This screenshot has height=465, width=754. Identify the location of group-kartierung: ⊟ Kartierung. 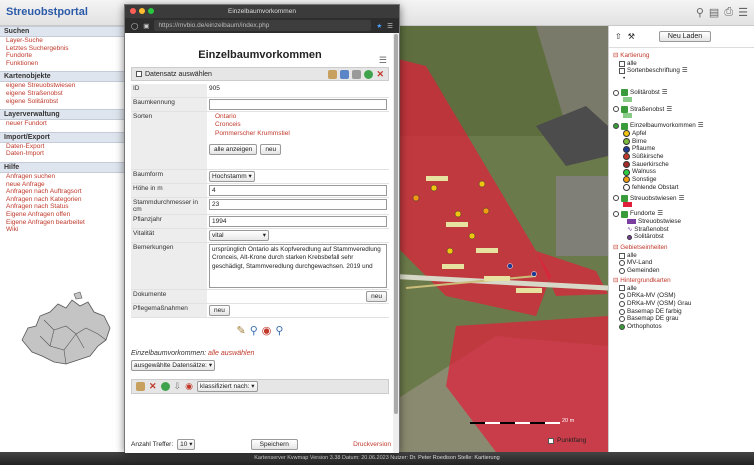
(681, 56).